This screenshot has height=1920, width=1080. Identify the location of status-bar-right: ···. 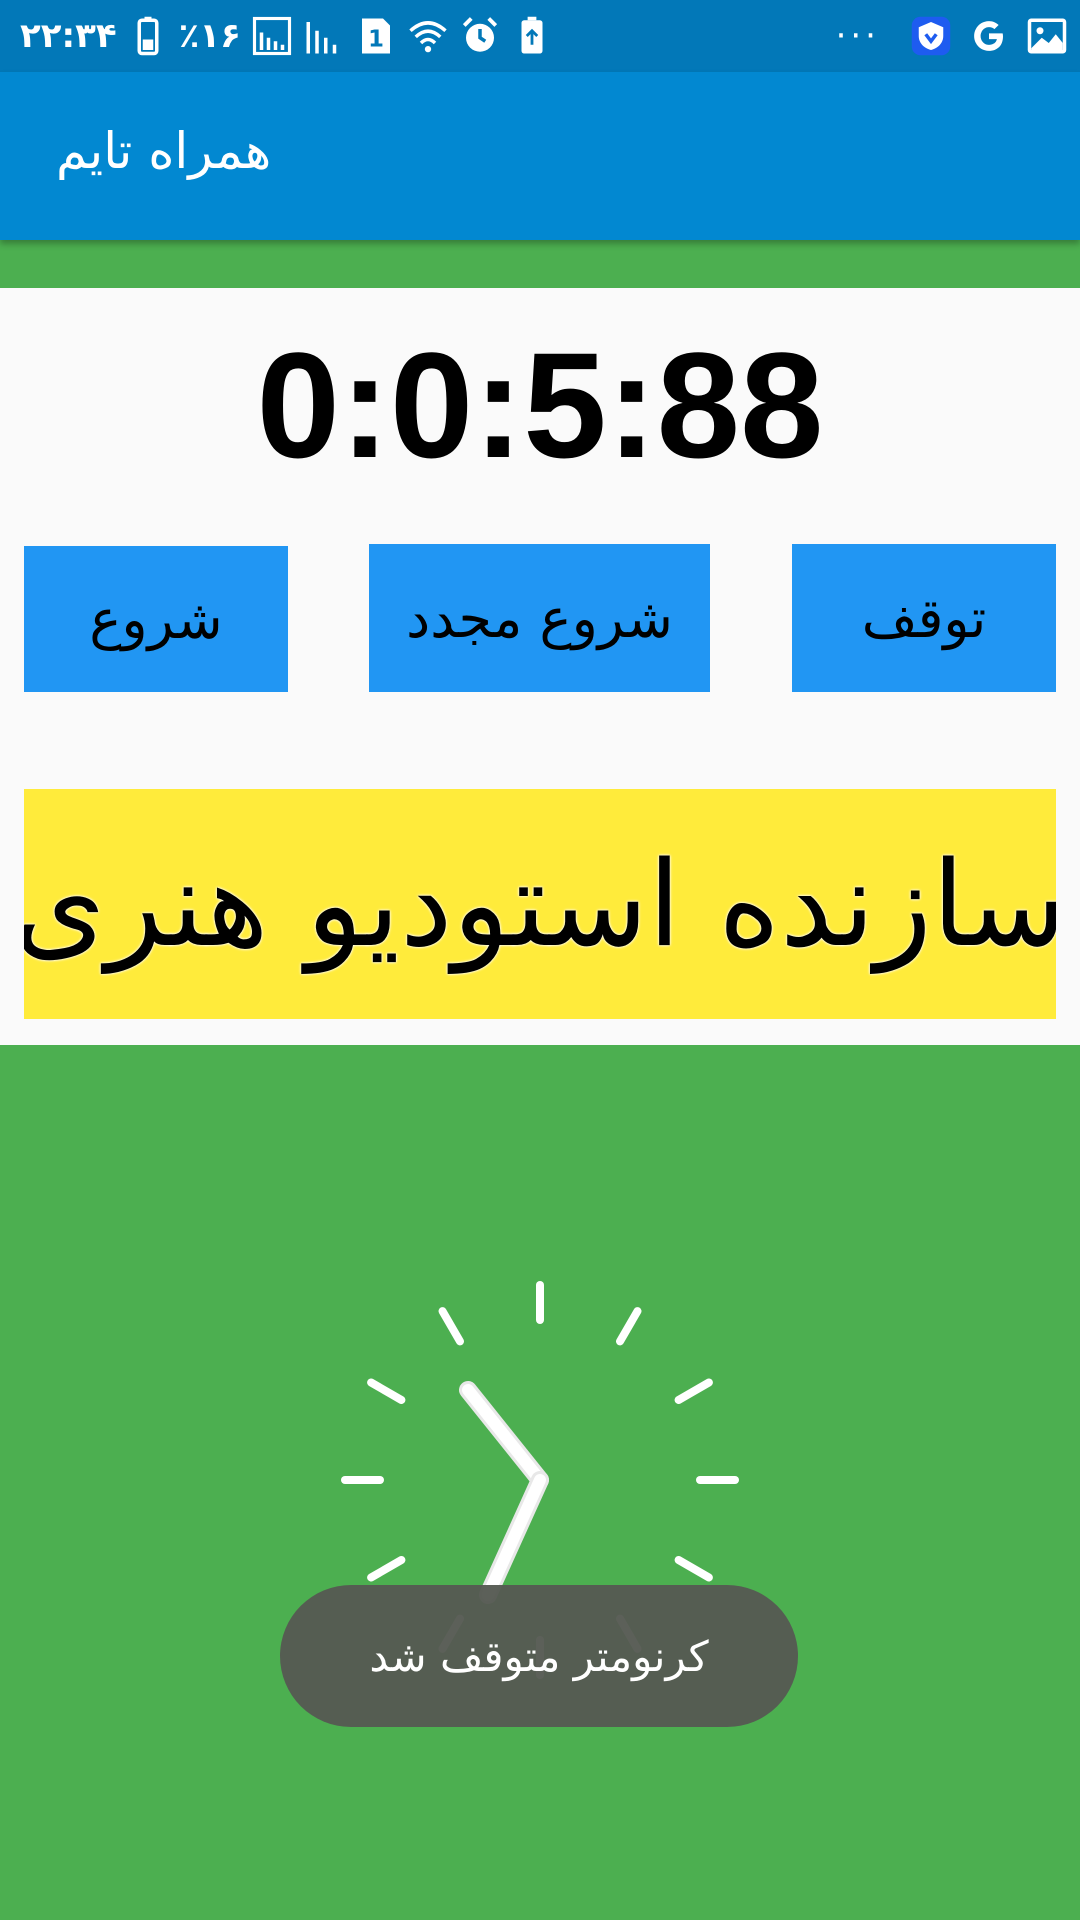
(952, 36).